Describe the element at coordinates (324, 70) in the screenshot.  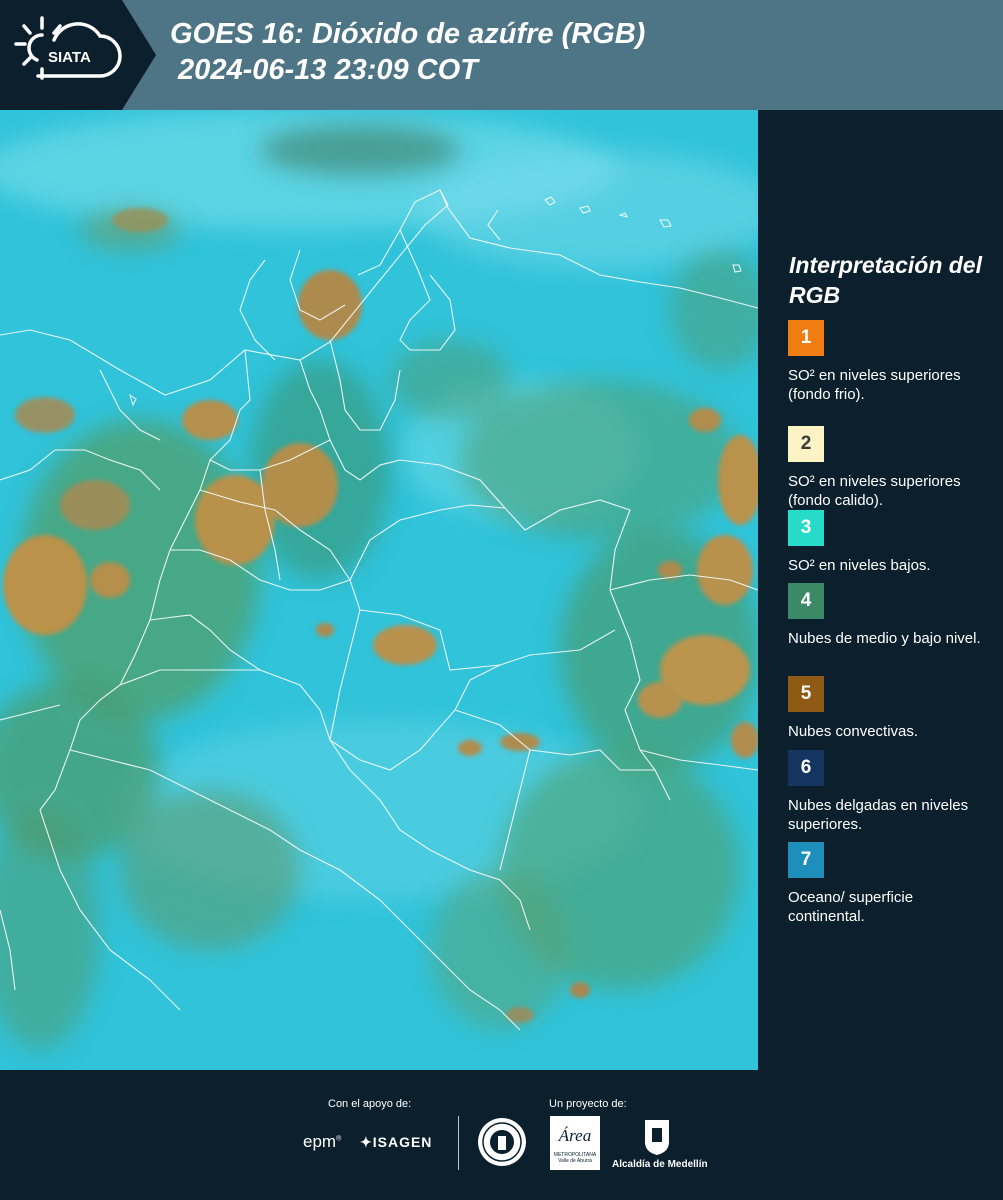
I see `title-line-2: 2024-06-13 23:09 COT` at that location.